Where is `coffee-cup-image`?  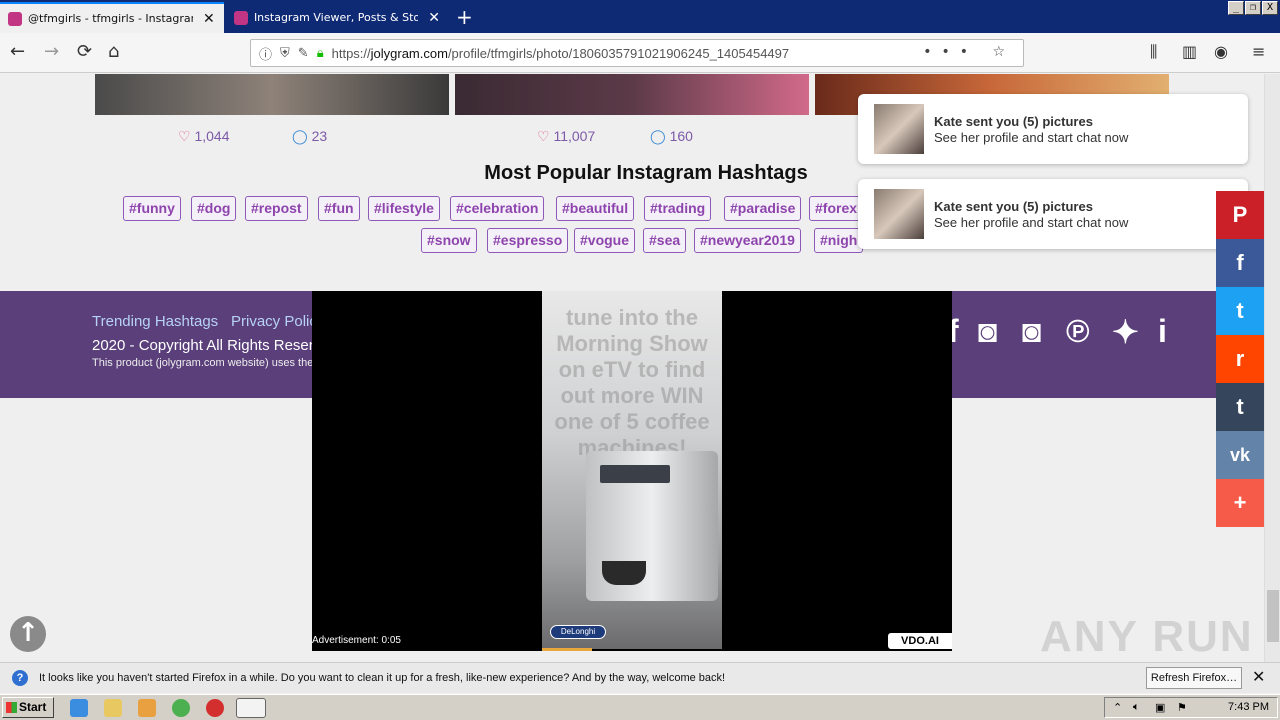 coffee-cup-image is located at coordinates (624, 573).